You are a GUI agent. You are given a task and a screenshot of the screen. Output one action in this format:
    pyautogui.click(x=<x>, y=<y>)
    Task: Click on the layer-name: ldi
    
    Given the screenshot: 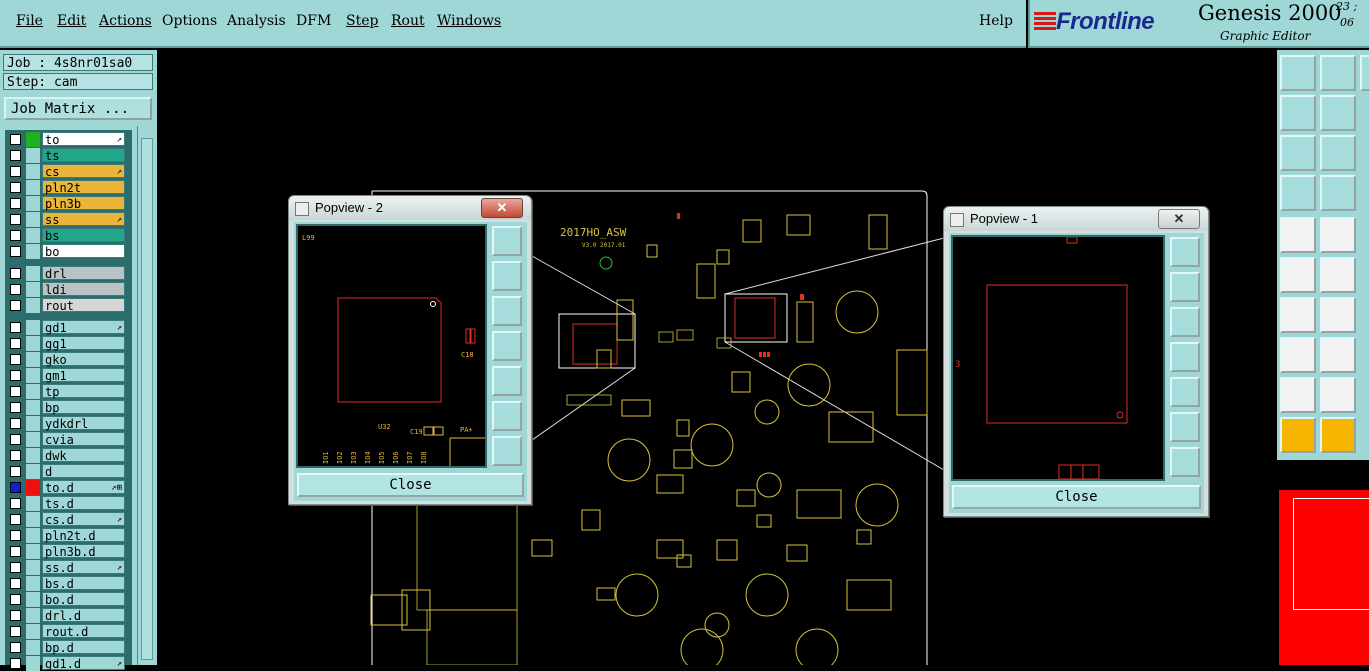 What is the action you would take?
    pyautogui.click(x=83, y=289)
    